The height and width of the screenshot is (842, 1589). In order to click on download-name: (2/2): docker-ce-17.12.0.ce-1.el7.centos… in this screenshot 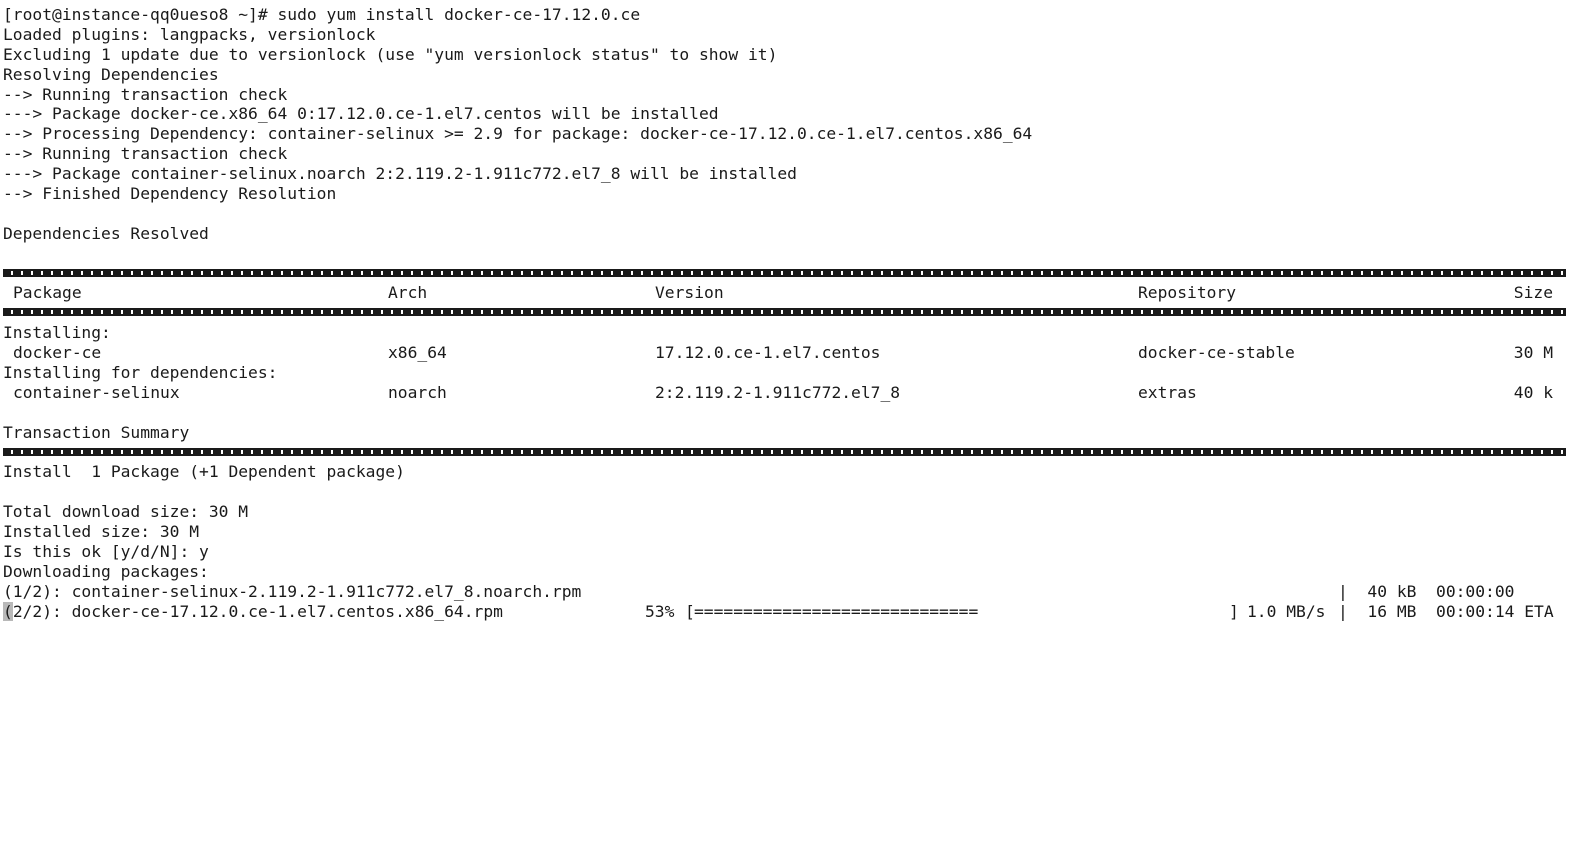, I will do `click(253, 611)`.